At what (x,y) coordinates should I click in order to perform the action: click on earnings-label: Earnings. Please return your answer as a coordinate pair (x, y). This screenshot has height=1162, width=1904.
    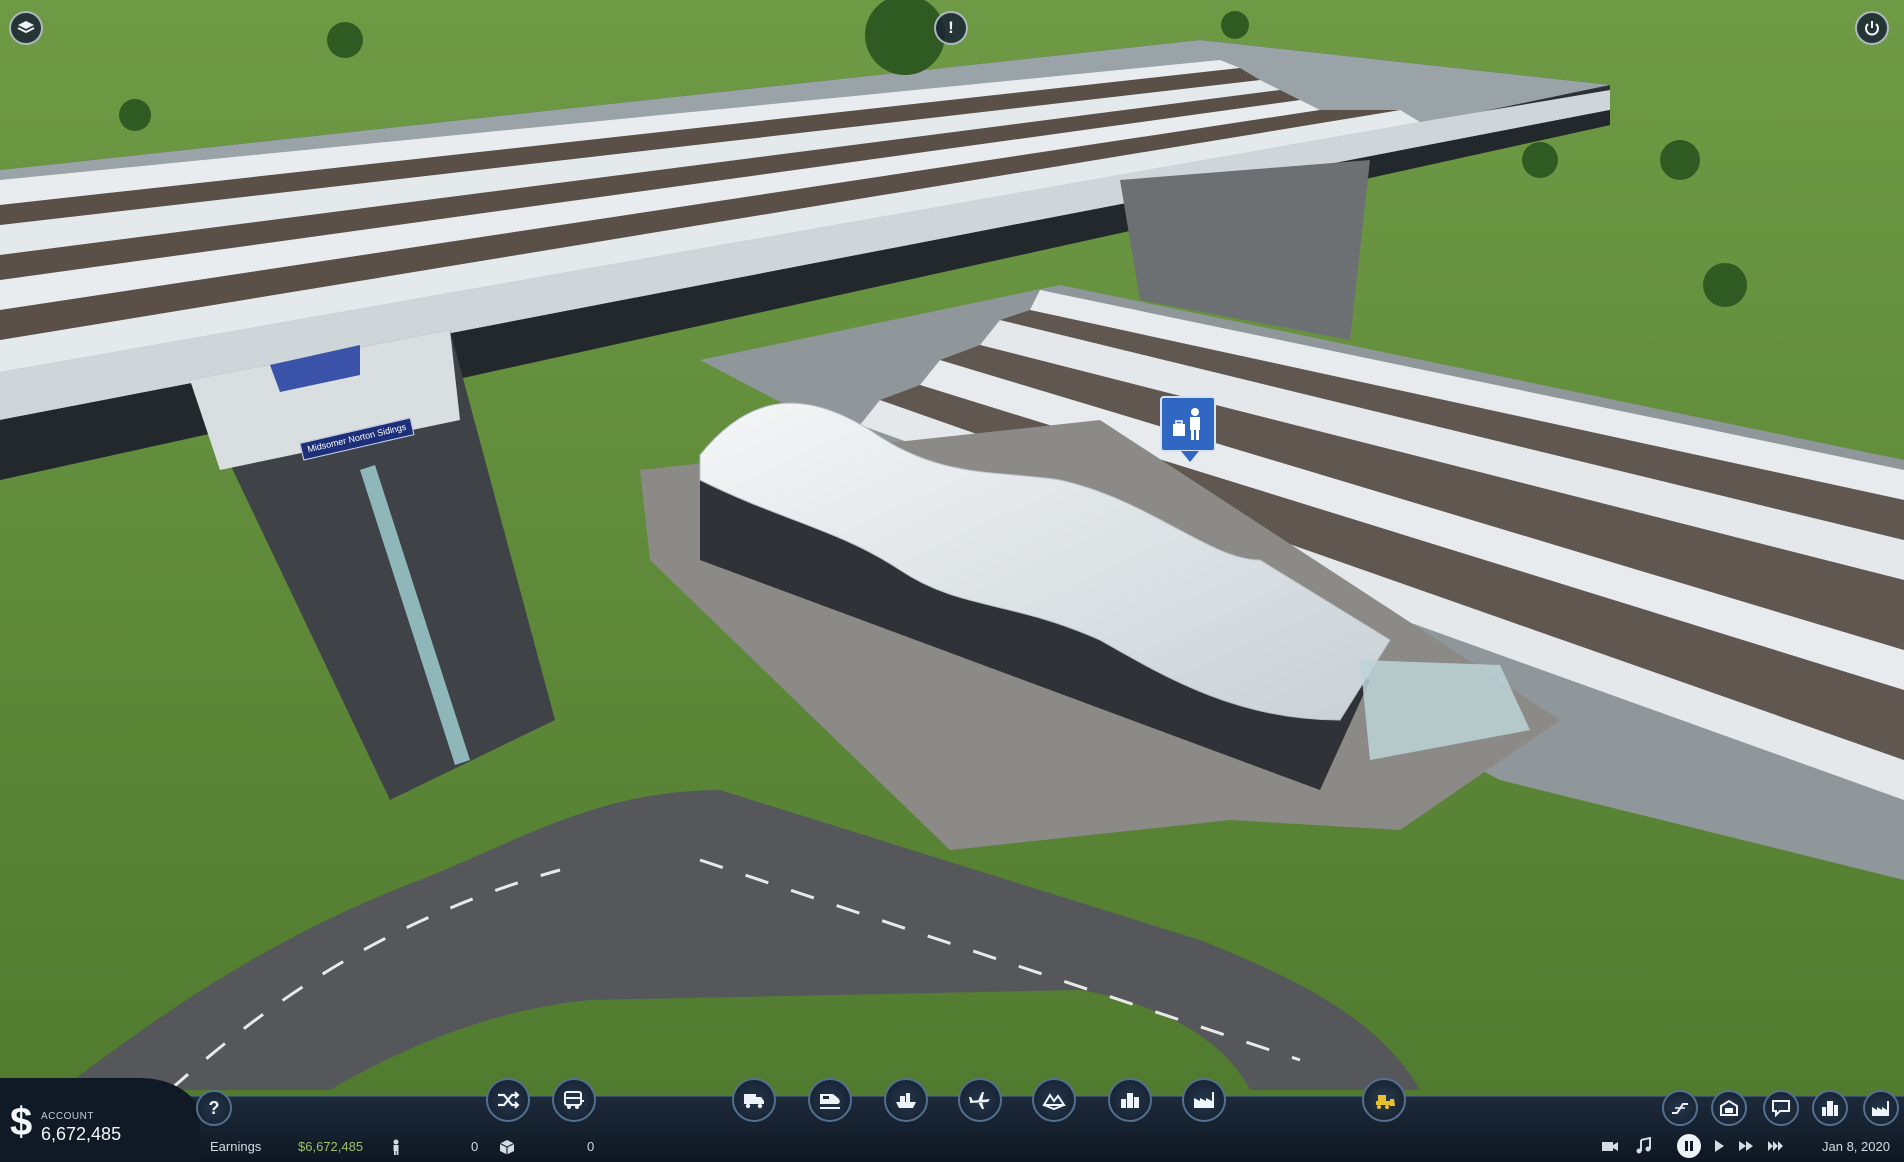
    Looking at the image, I should click on (236, 1146).